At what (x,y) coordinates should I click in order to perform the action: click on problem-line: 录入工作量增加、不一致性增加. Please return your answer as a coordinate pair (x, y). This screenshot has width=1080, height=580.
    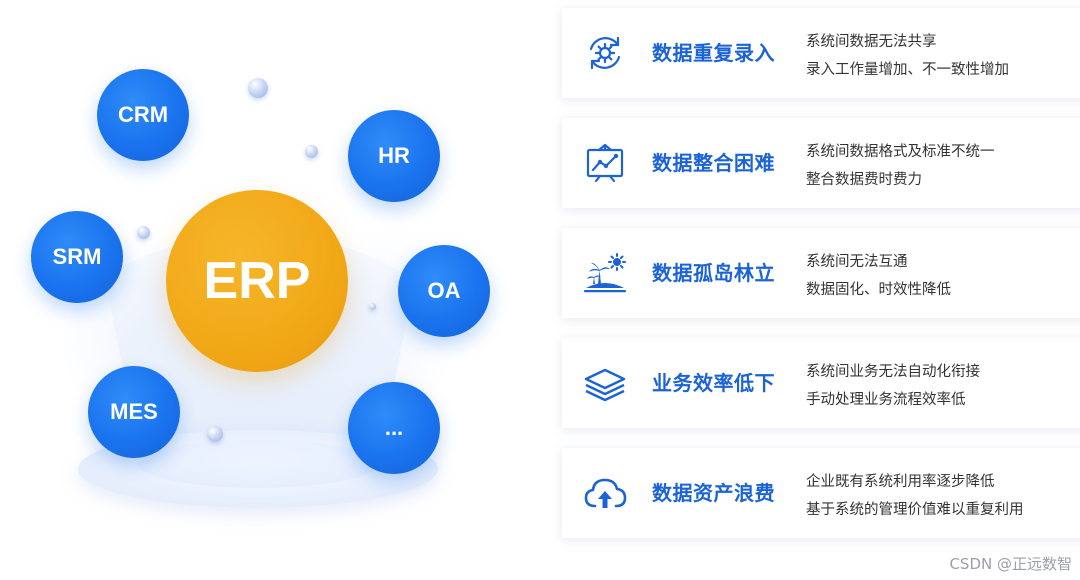
    Looking at the image, I should click on (907, 70).